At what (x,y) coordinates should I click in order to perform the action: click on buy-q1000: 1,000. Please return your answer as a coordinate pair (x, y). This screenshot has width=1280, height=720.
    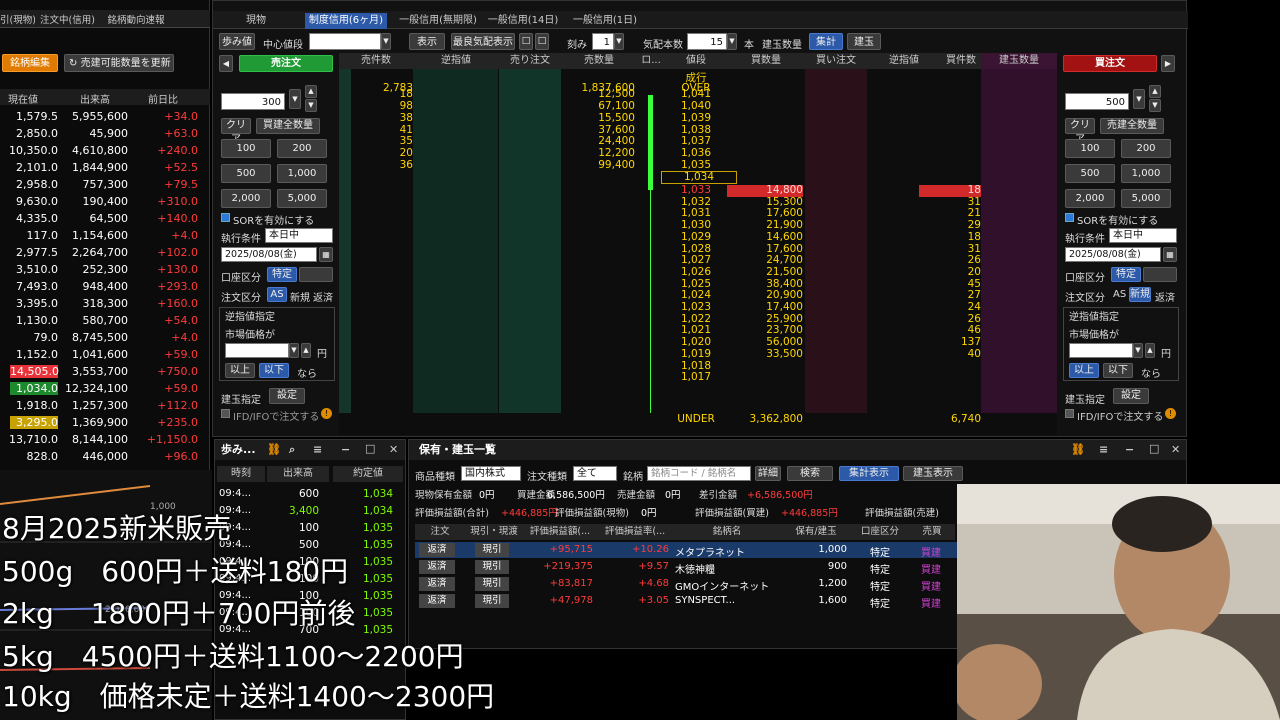
    Looking at the image, I should click on (1146, 173).